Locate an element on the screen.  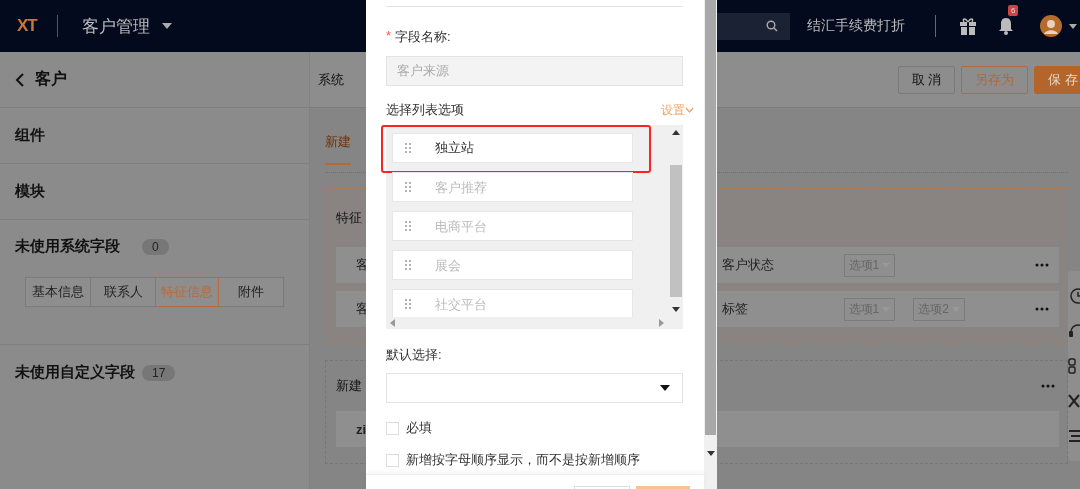
count-badge: 0 is located at coordinates (155, 246).